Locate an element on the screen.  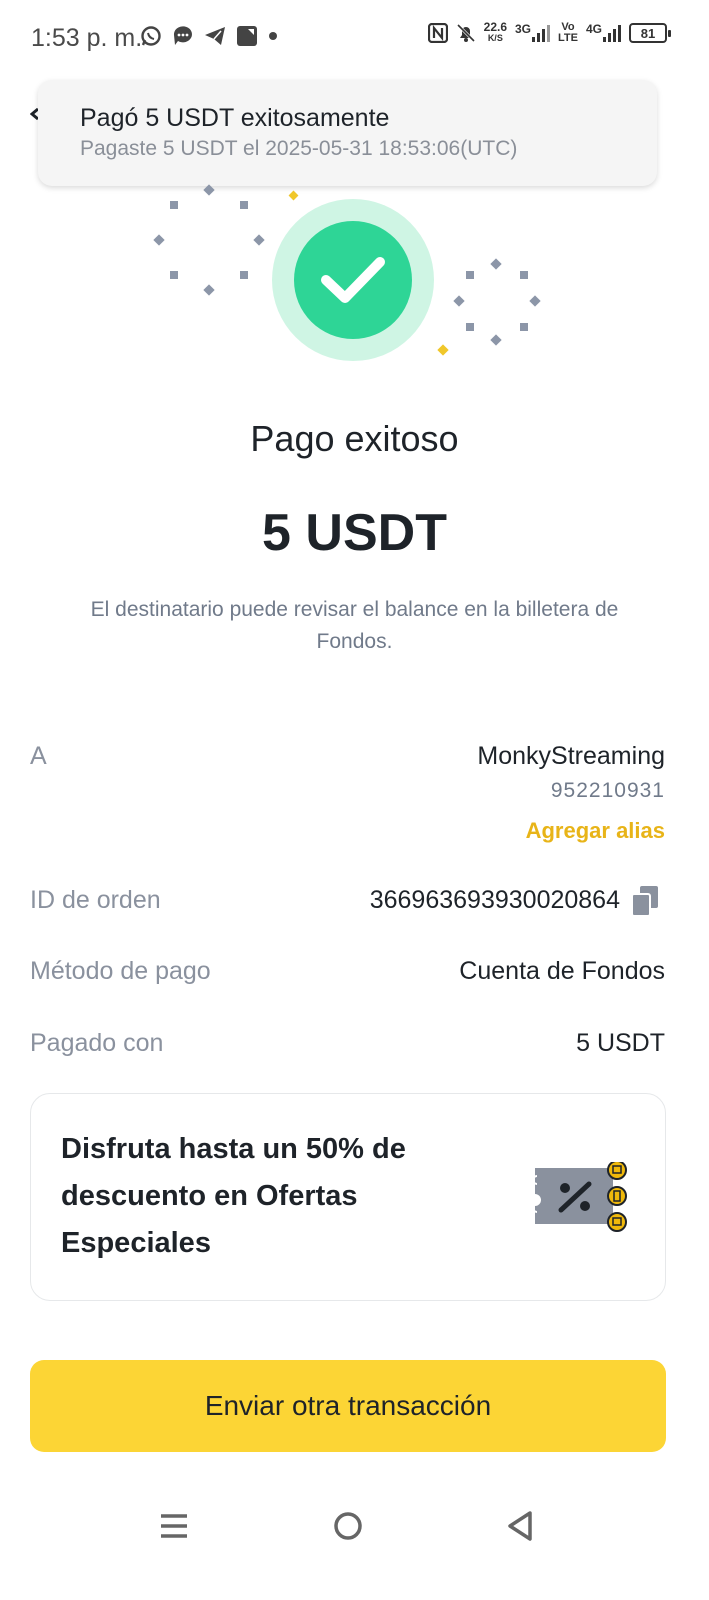
payment-method-value: Cuenta de Fondos is located at coordinates (562, 971).